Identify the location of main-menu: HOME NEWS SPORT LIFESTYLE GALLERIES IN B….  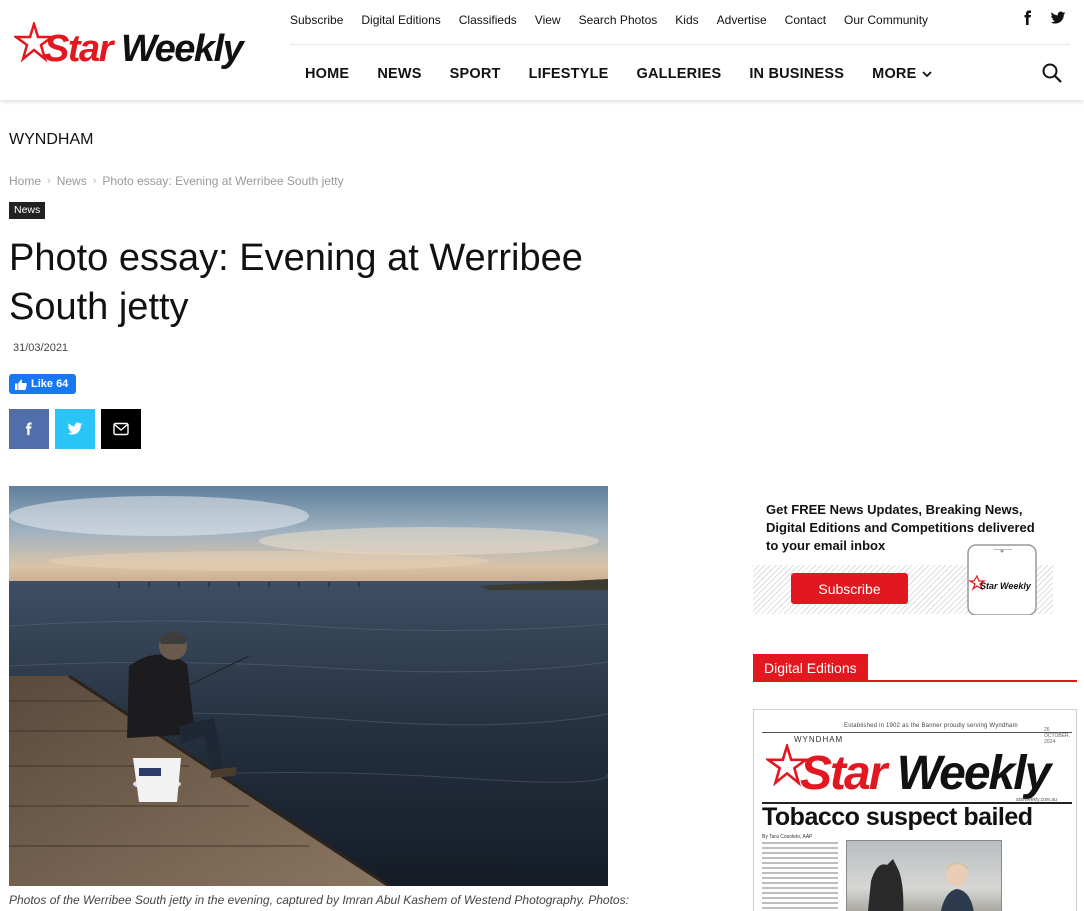
(618, 74).